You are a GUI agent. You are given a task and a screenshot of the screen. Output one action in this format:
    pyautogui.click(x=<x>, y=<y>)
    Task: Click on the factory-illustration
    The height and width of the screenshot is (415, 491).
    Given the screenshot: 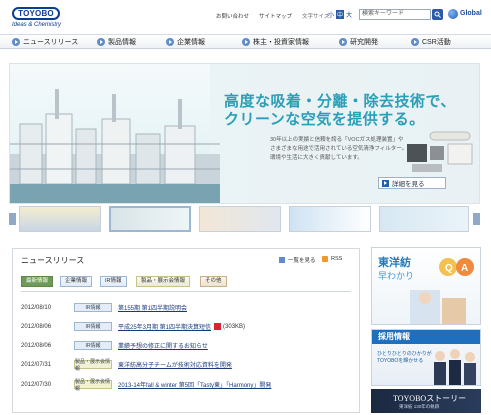 What is the action you would take?
    pyautogui.click(x=115, y=146)
    